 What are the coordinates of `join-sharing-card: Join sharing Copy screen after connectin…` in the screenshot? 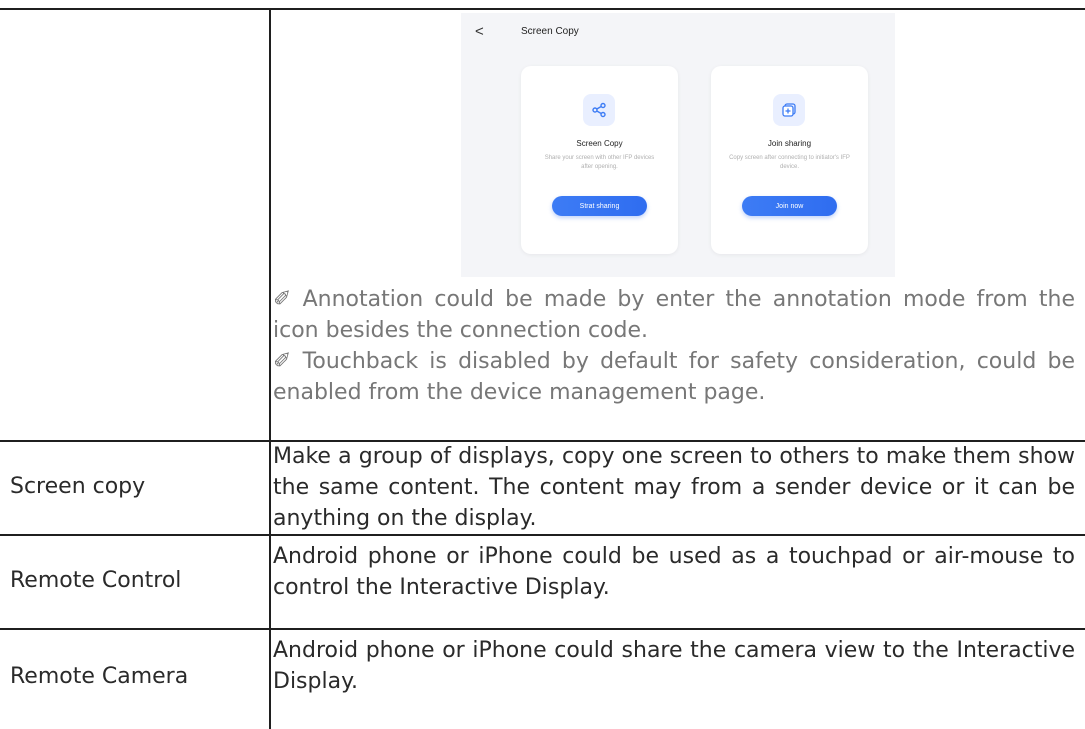 It's located at (789, 160).